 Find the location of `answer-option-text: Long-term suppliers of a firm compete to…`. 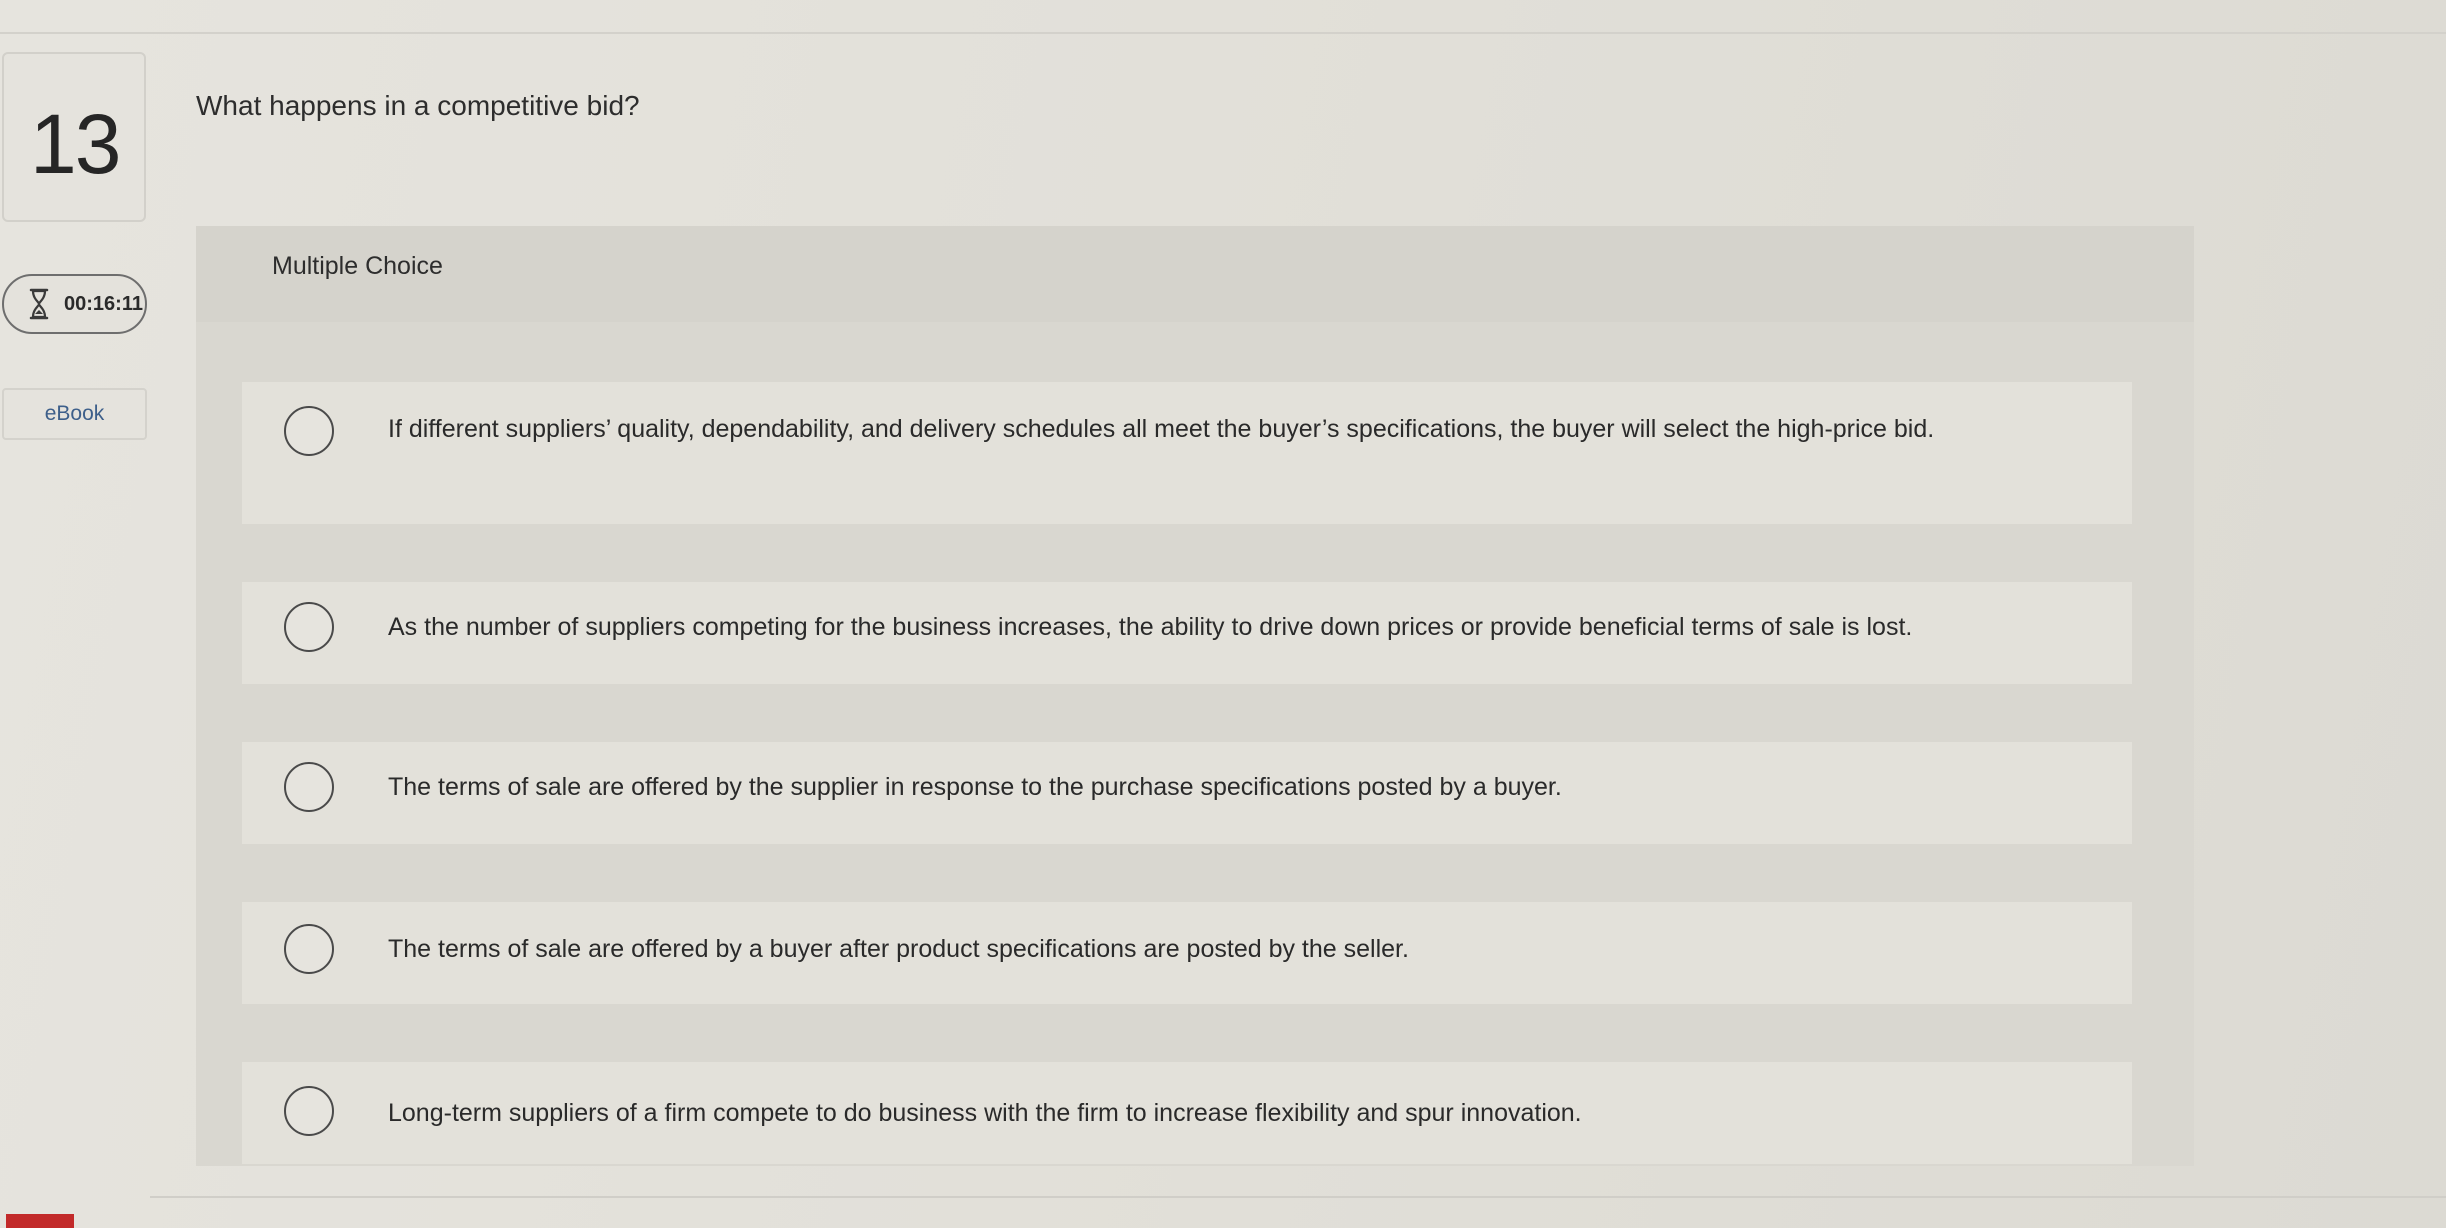

answer-option-text: Long-term suppliers of a firm compete to… is located at coordinates (985, 1113).